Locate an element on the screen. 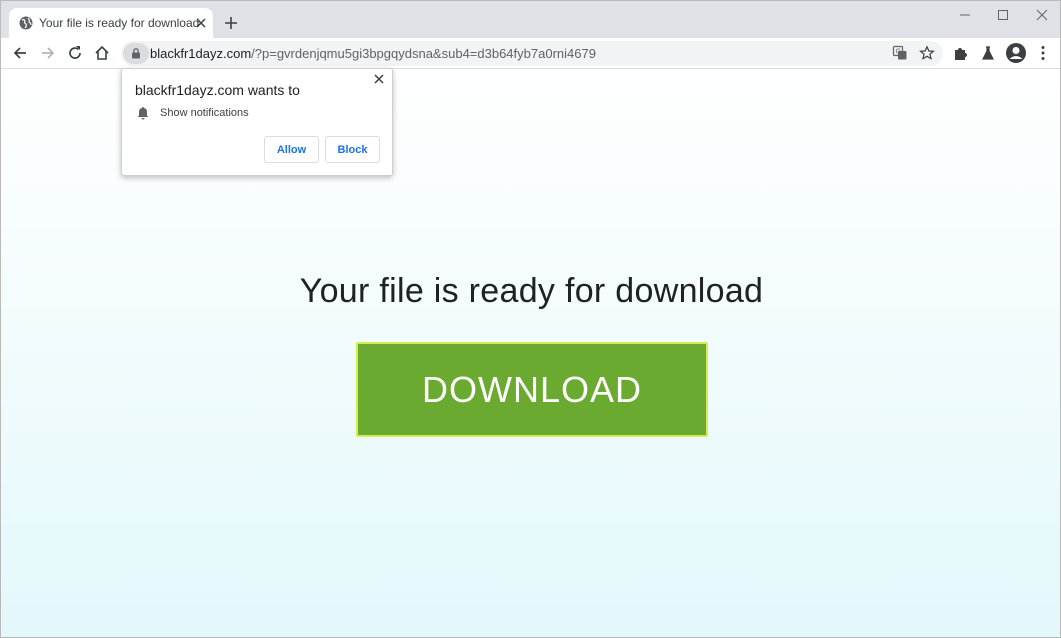 This screenshot has width=1061, height=638. download-button: DOWNLOAD is located at coordinates (532, 389).